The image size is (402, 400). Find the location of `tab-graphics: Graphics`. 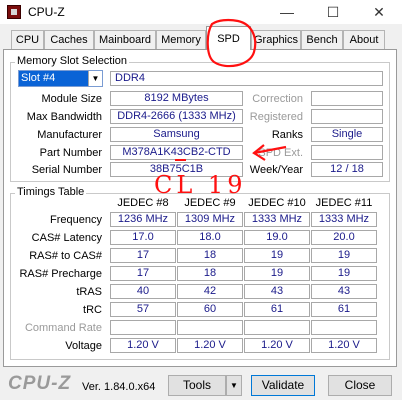

tab-graphics: Graphics is located at coordinates (276, 39).